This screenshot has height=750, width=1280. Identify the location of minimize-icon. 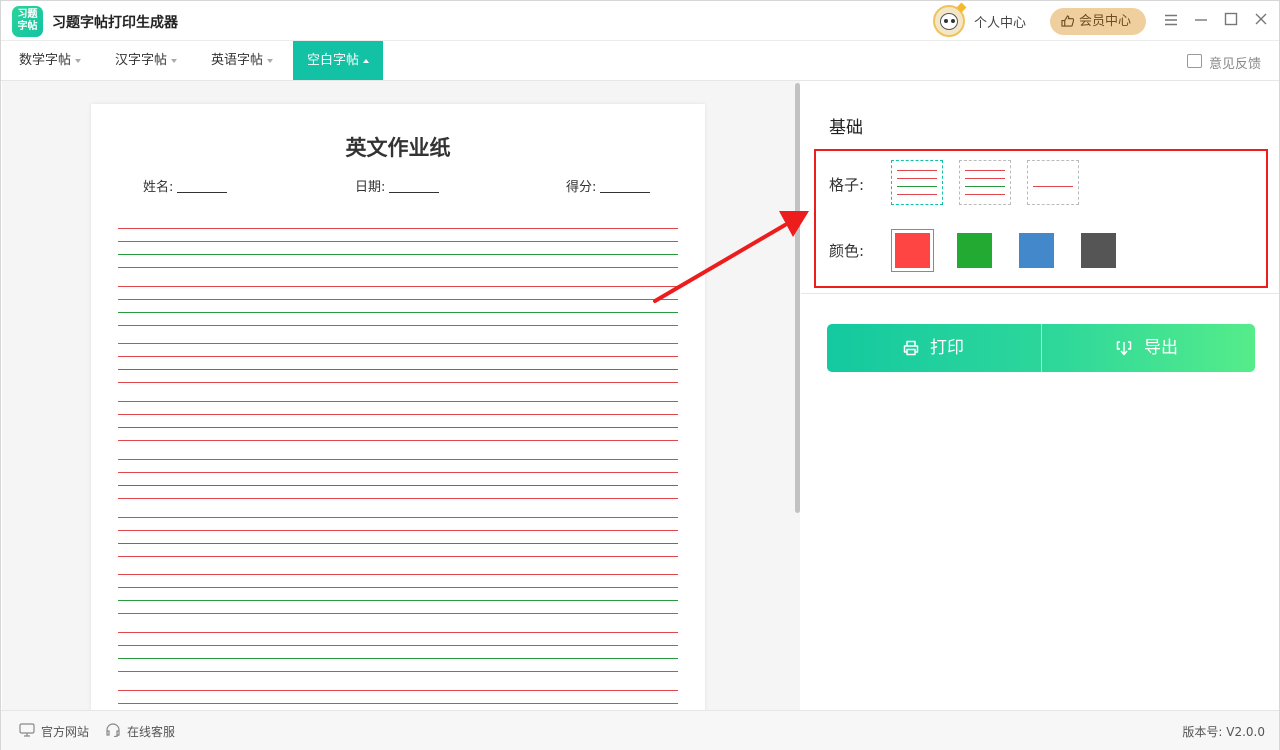
(1201, 21).